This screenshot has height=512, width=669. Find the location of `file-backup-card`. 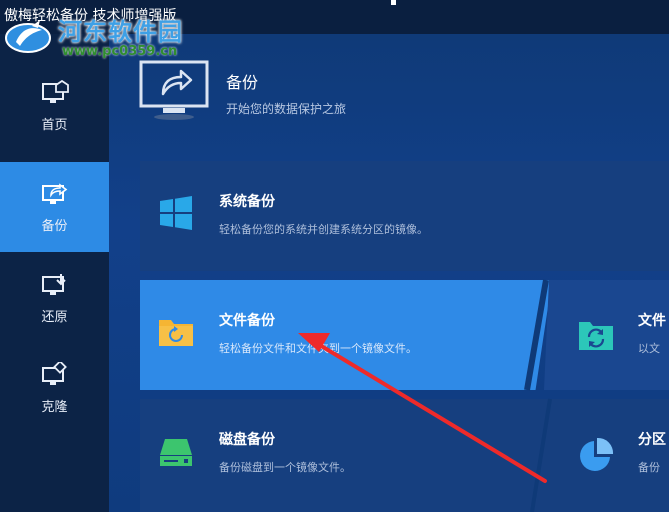

file-backup-card is located at coordinates (346, 335).